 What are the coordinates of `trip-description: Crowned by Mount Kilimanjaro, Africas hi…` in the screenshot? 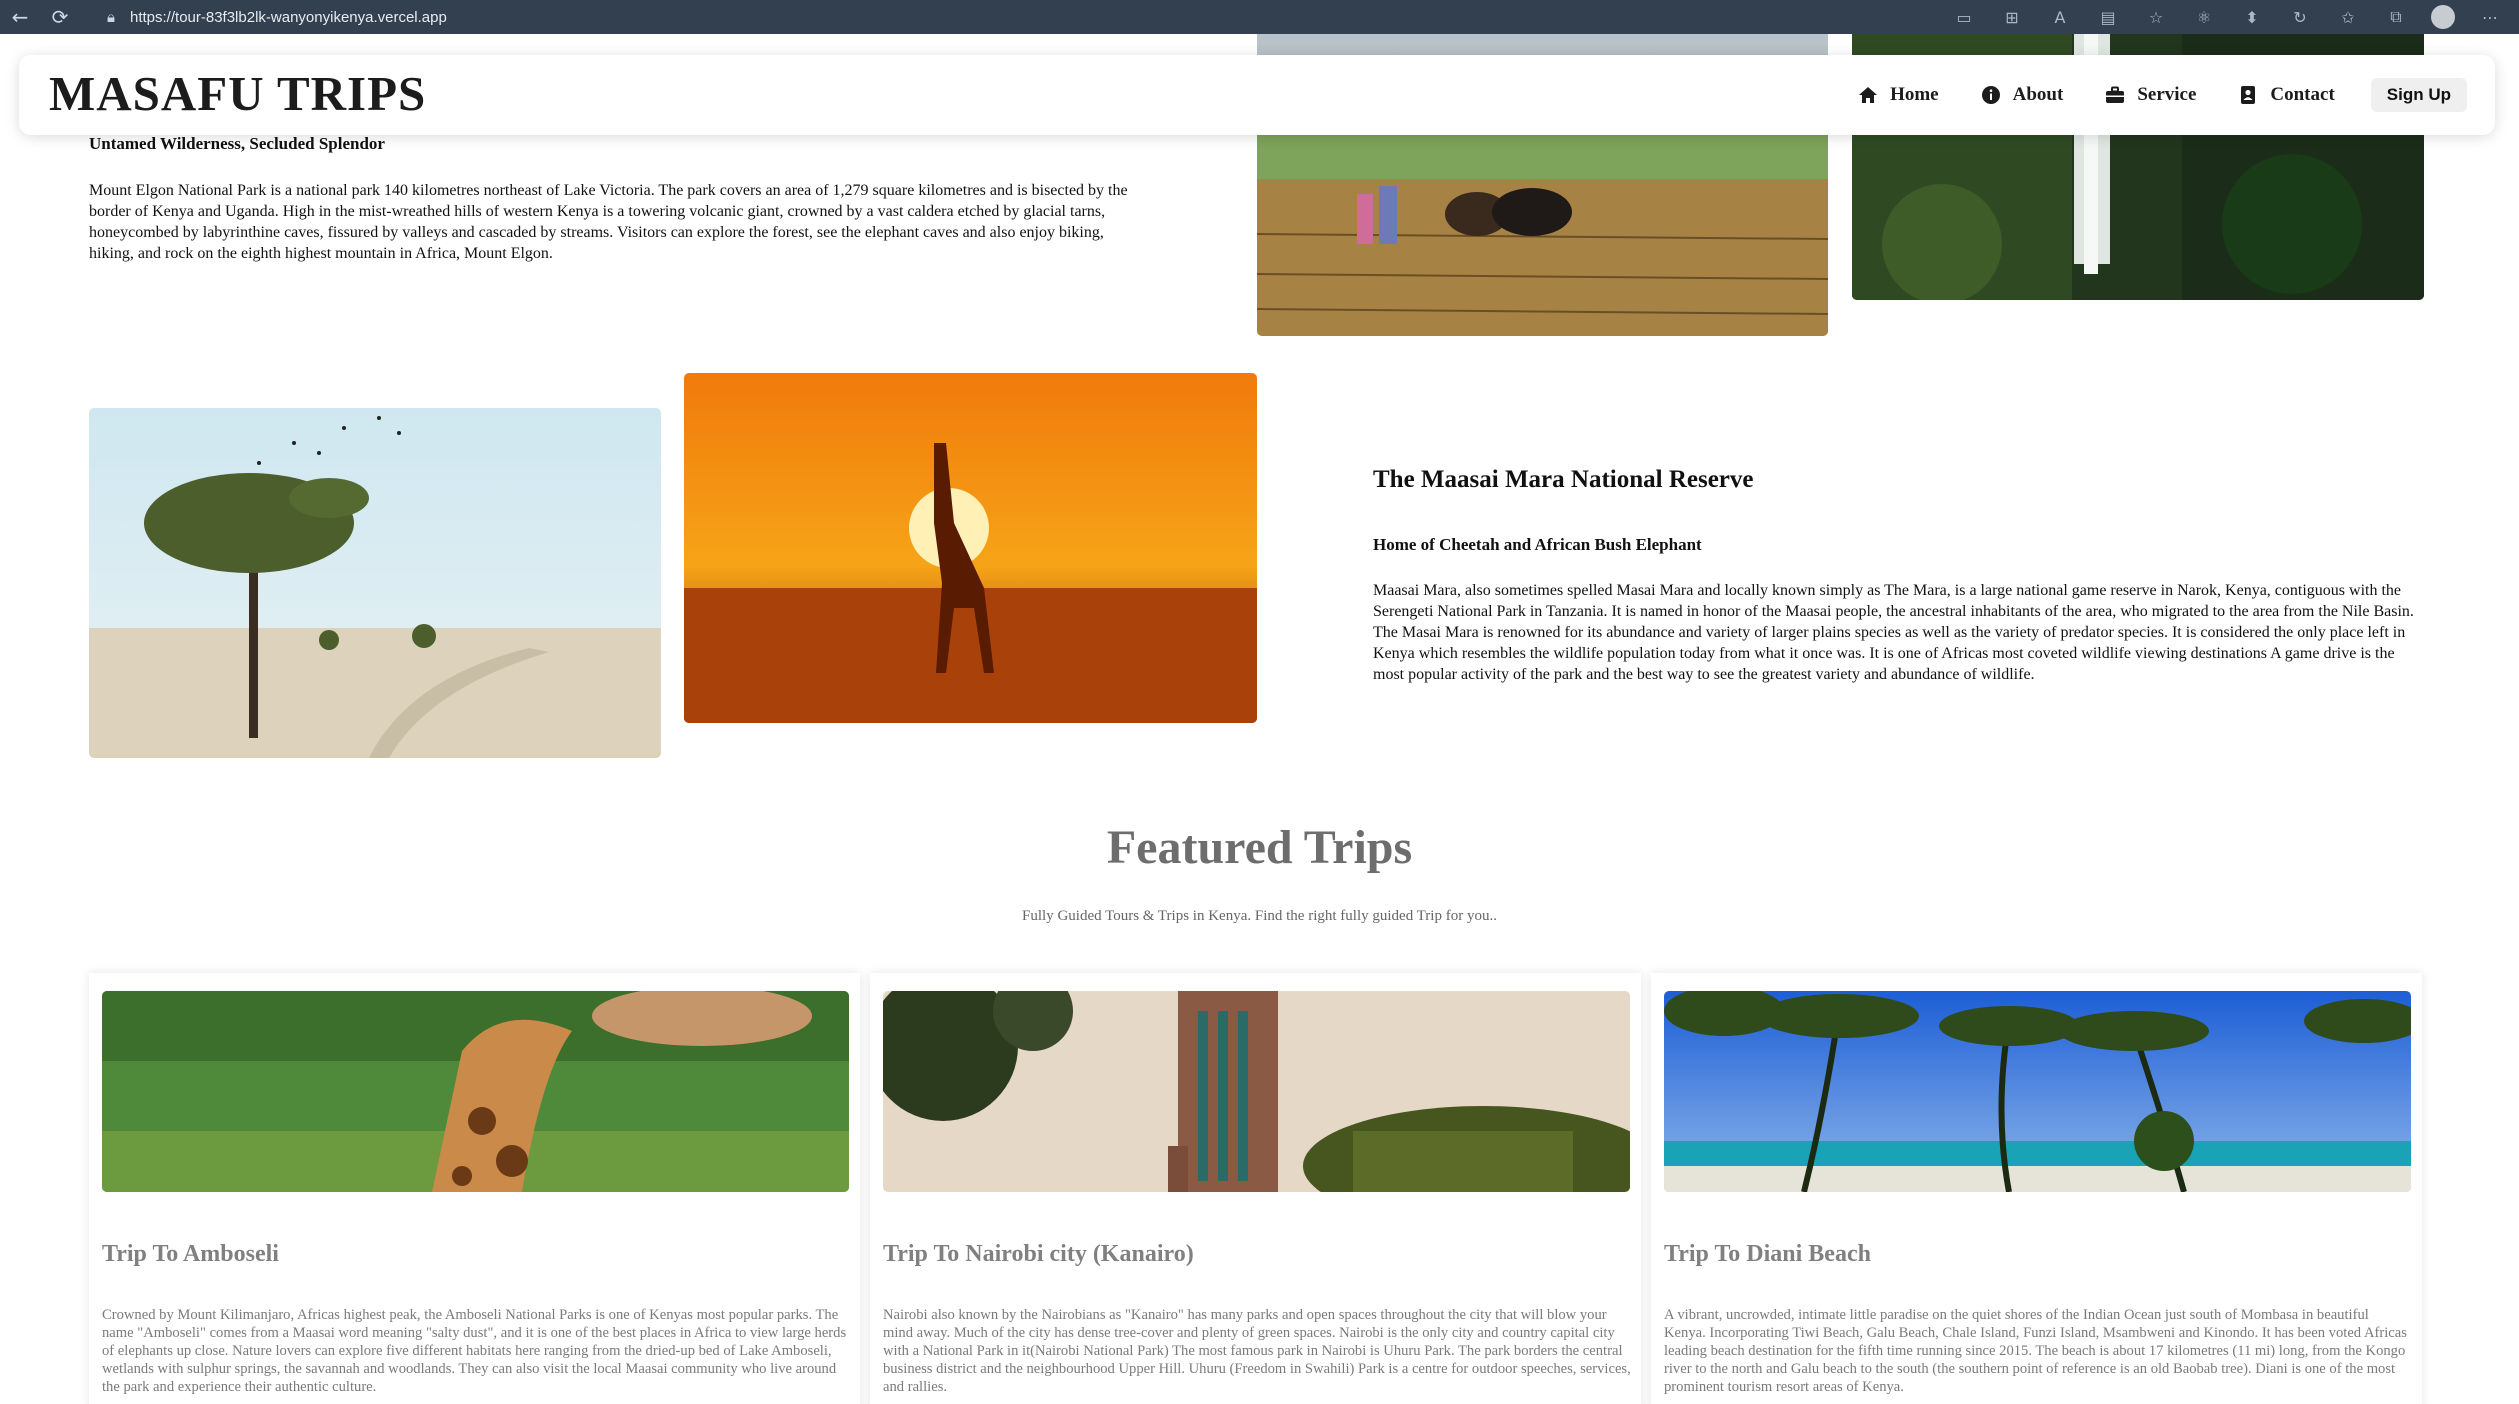 It's located at (474, 1351).